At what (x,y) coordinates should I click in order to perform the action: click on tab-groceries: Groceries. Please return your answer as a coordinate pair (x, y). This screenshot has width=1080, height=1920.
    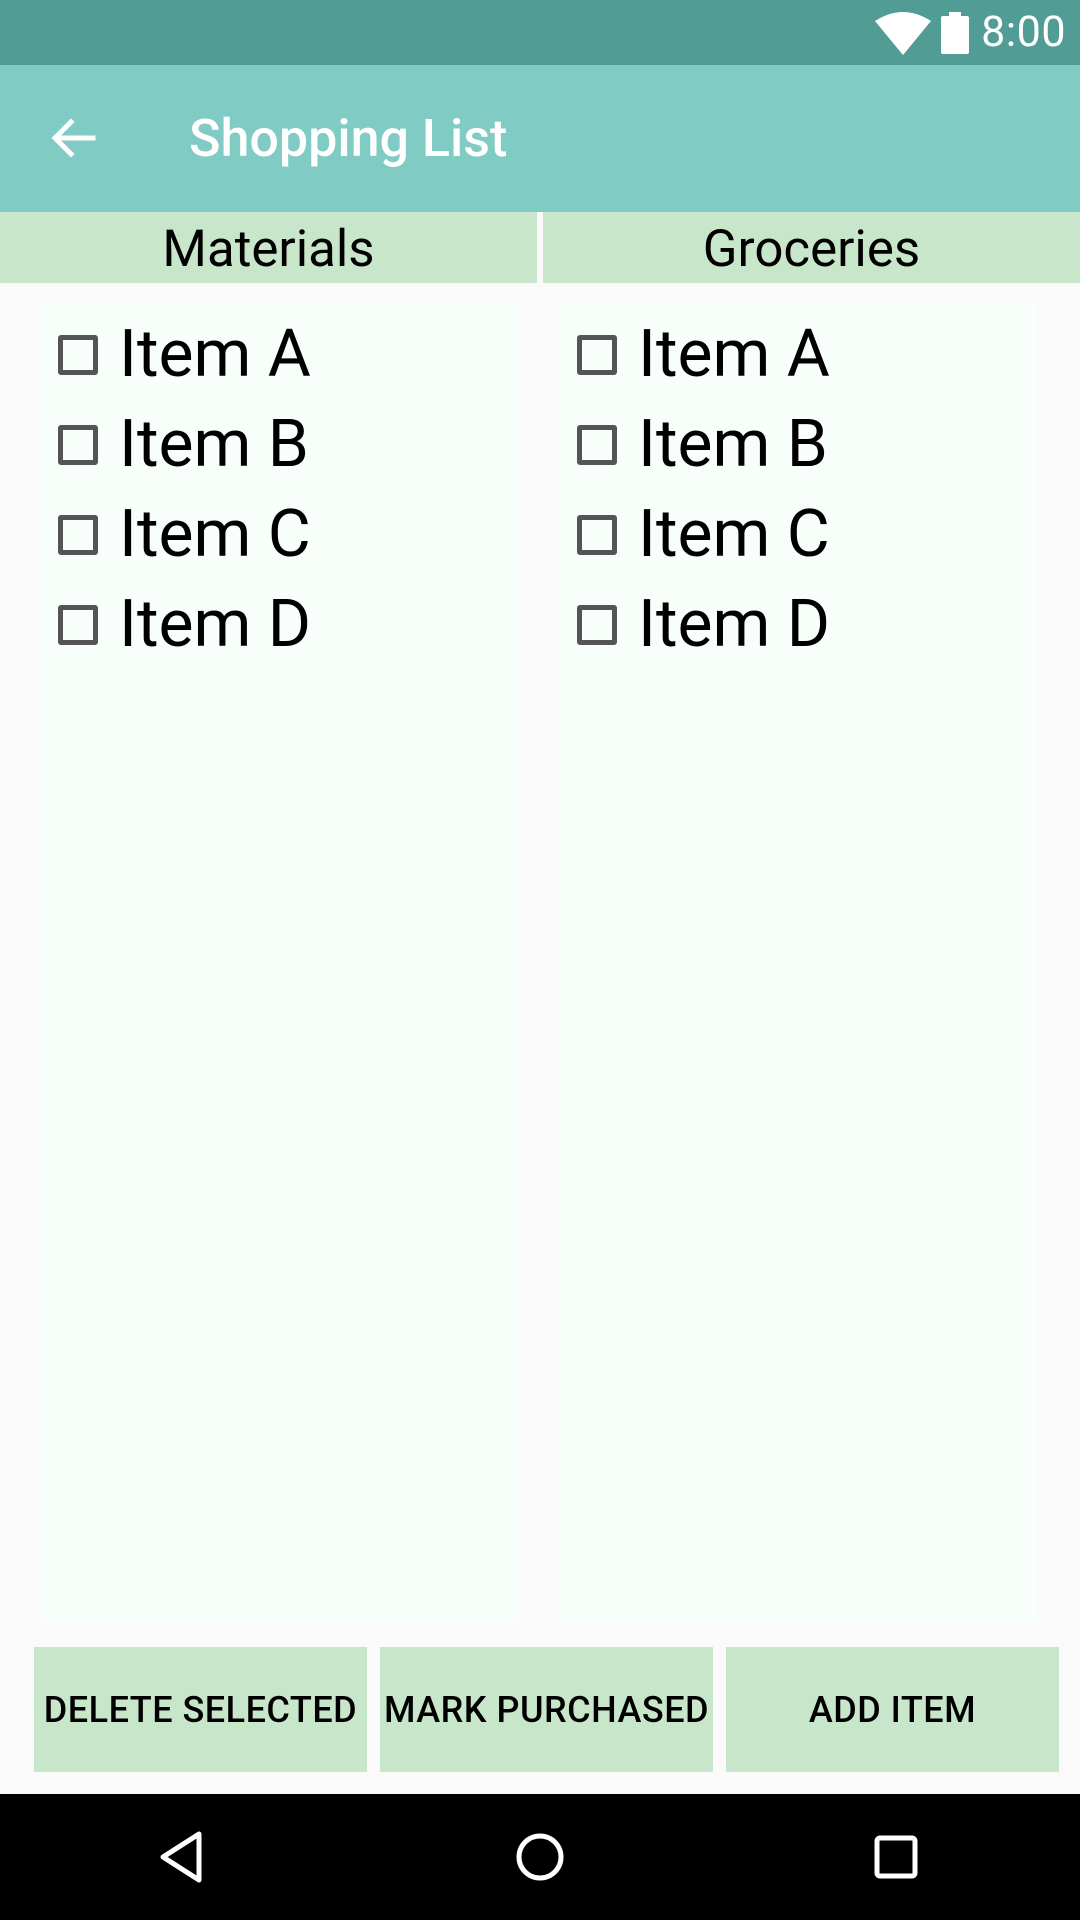
    Looking at the image, I should click on (811, 247).